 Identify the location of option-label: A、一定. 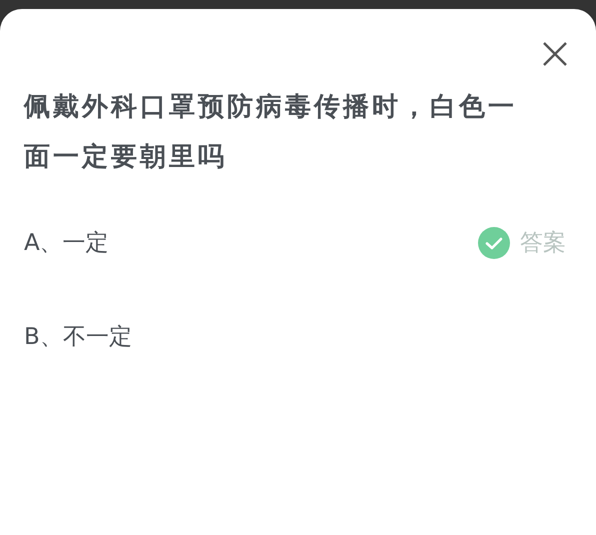
(66, 243).